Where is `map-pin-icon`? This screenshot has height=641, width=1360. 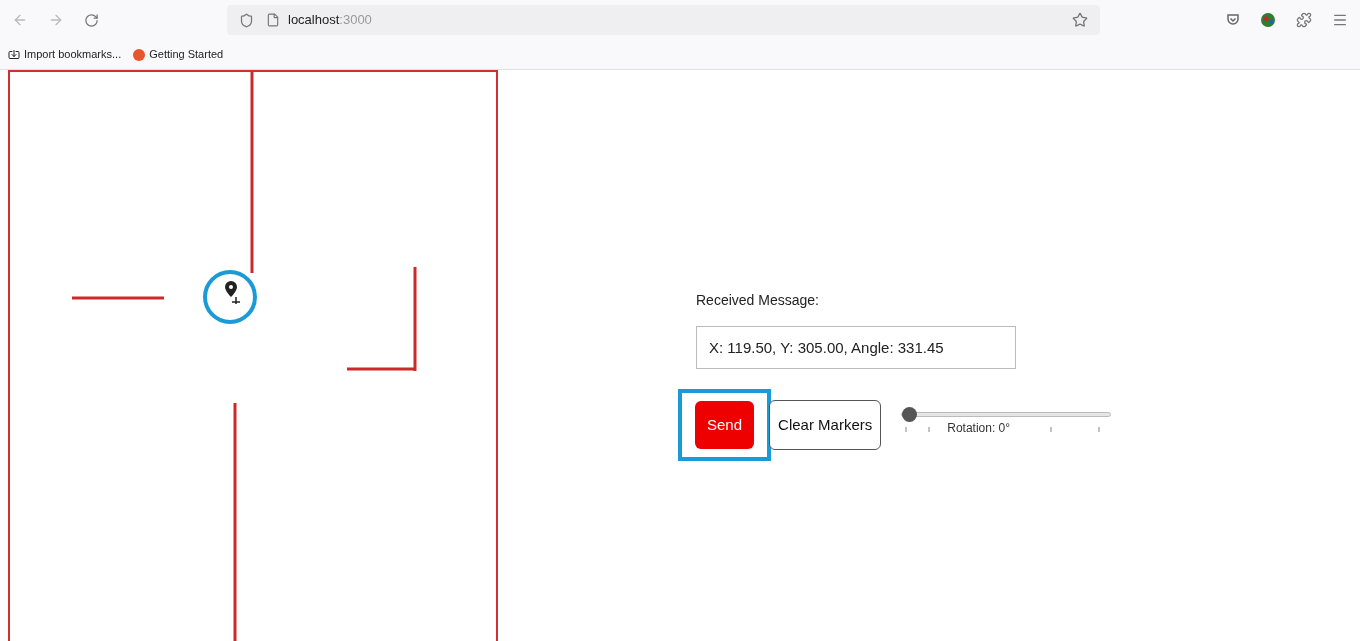
map-pin-icon is located at coordinates (231, 292).